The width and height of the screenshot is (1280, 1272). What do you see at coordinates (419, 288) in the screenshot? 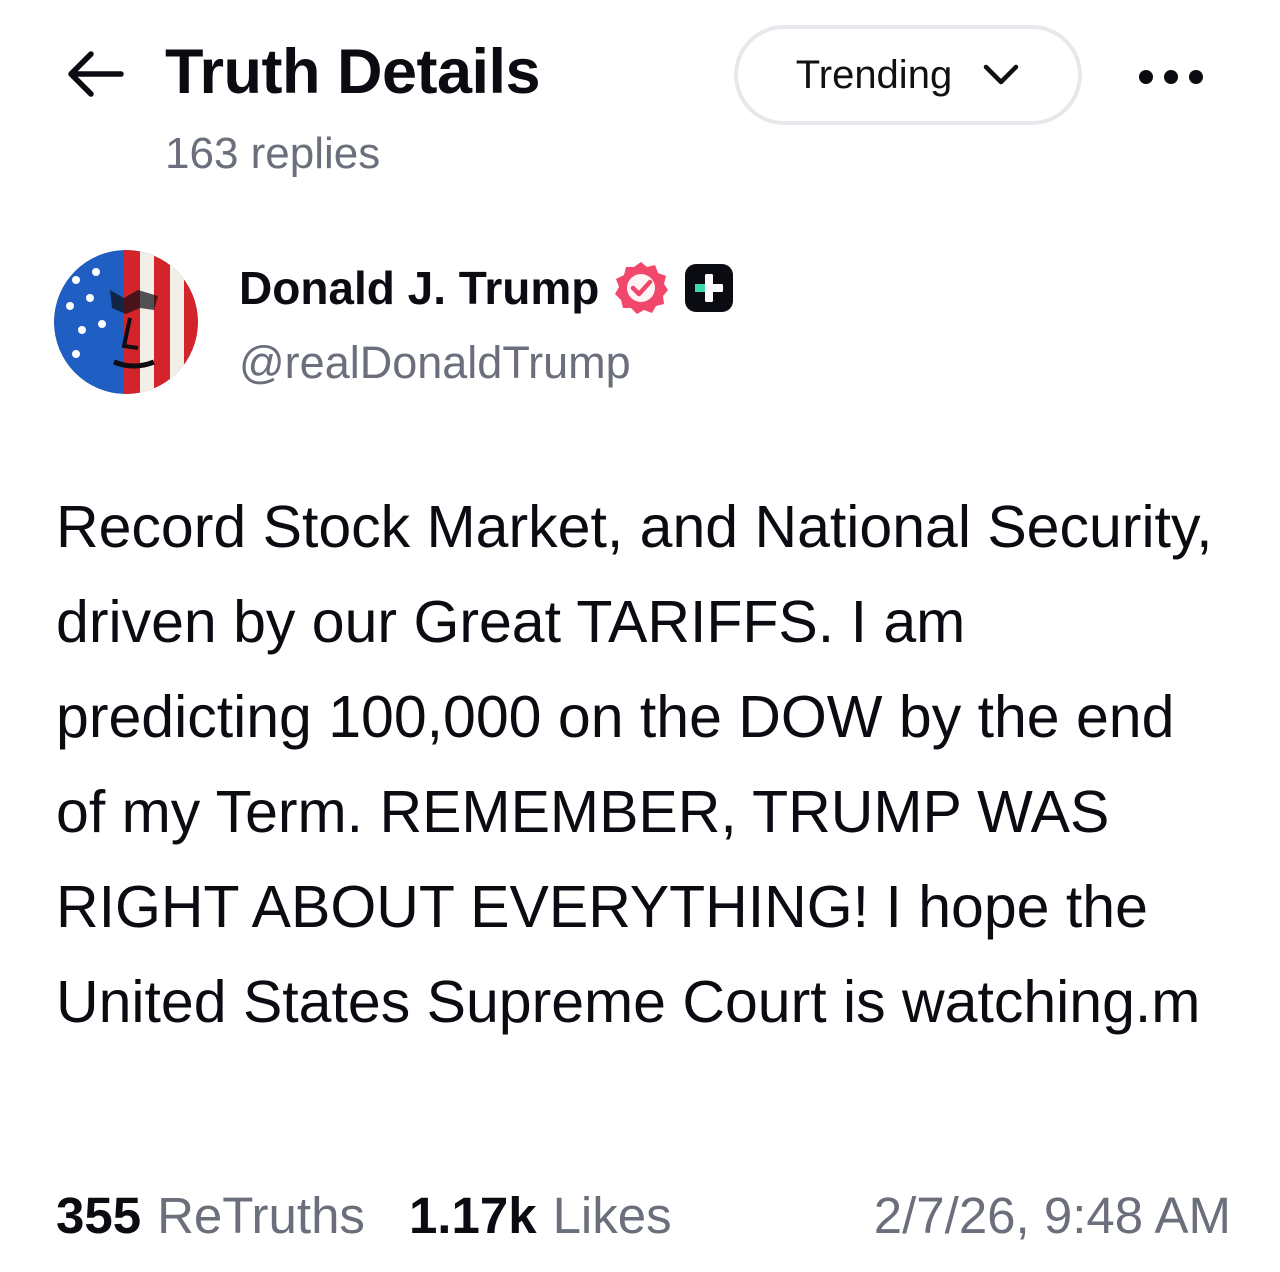
I see `author-name: Donald J. Trump` at bounding box center [419, 288].